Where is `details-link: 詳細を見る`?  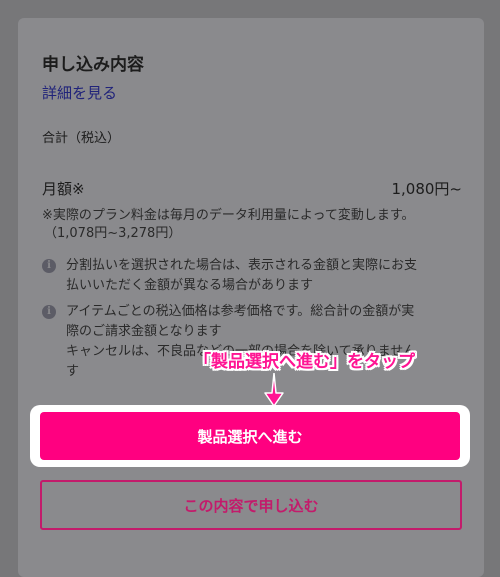 details-link: 詳細を見る is located at coordinates (79, 92).